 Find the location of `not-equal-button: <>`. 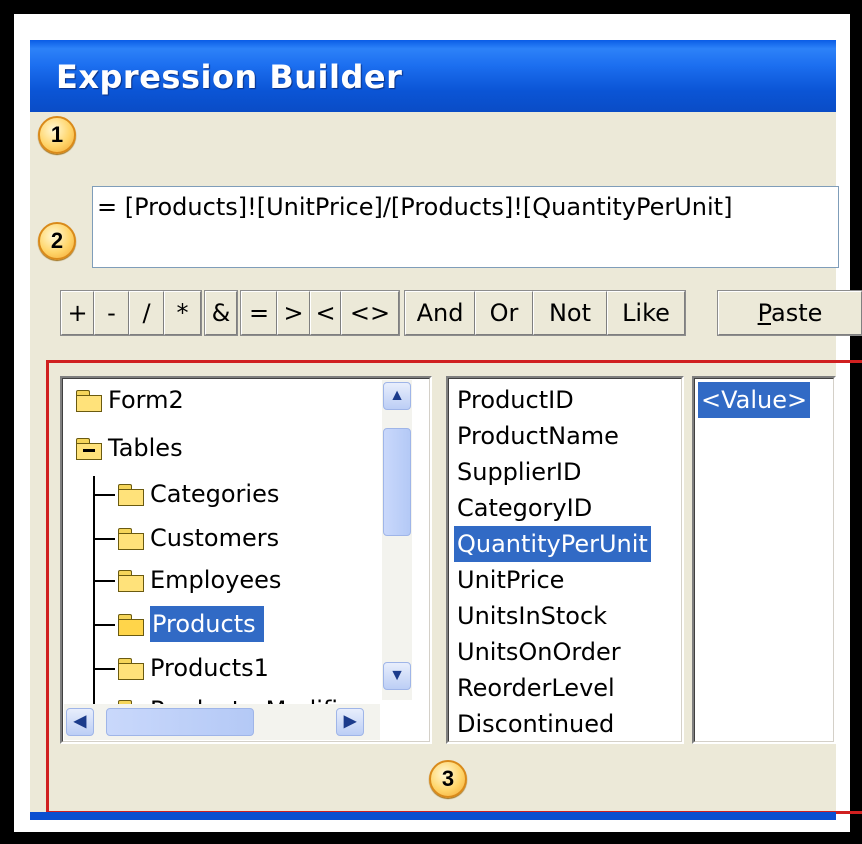

not-equal-button: <> is located at coordinates (370, 313).